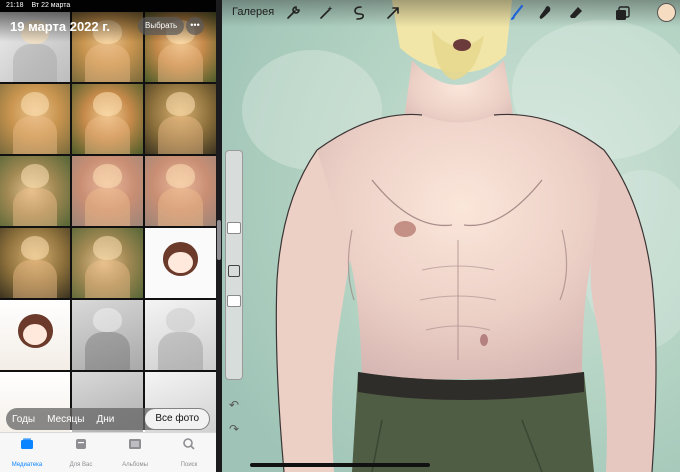  I want to click on brush-size-slider, so click(234, 228).